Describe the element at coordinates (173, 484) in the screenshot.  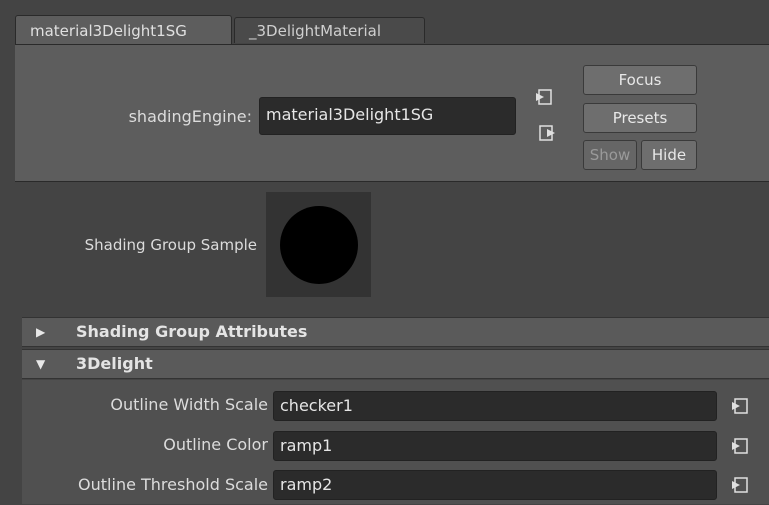
I see `attr-label-outline-threshold-scale: Outline Threshold Scale` at that location.